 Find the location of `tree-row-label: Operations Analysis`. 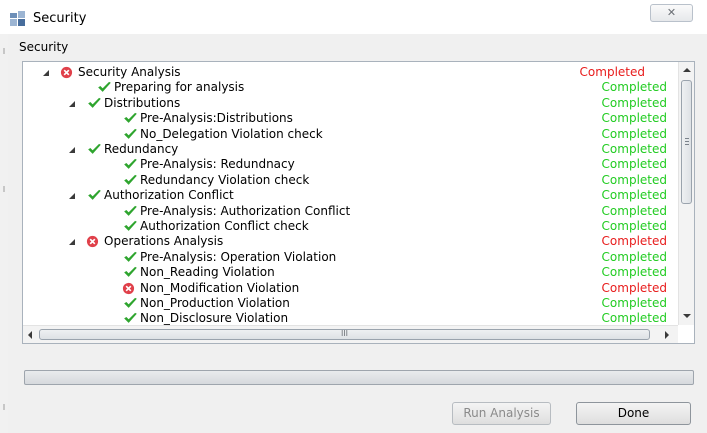

tree-row-label: Operations Analysis is located at coordinates (164, 241).